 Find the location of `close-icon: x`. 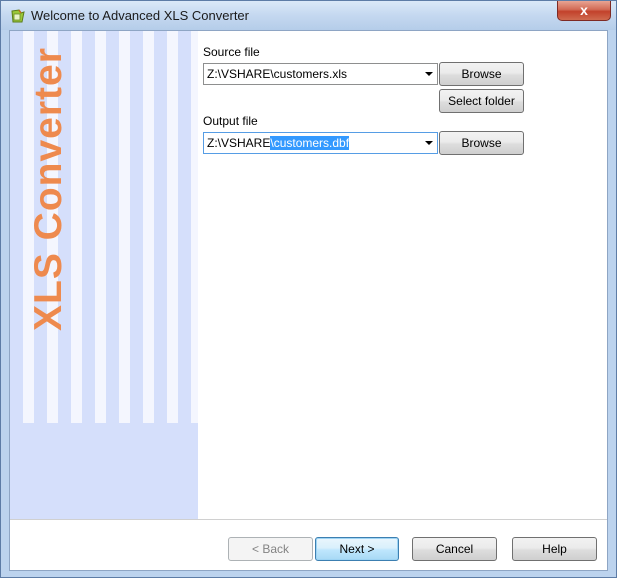

close-icon: x is located at coordinates (584, 10).